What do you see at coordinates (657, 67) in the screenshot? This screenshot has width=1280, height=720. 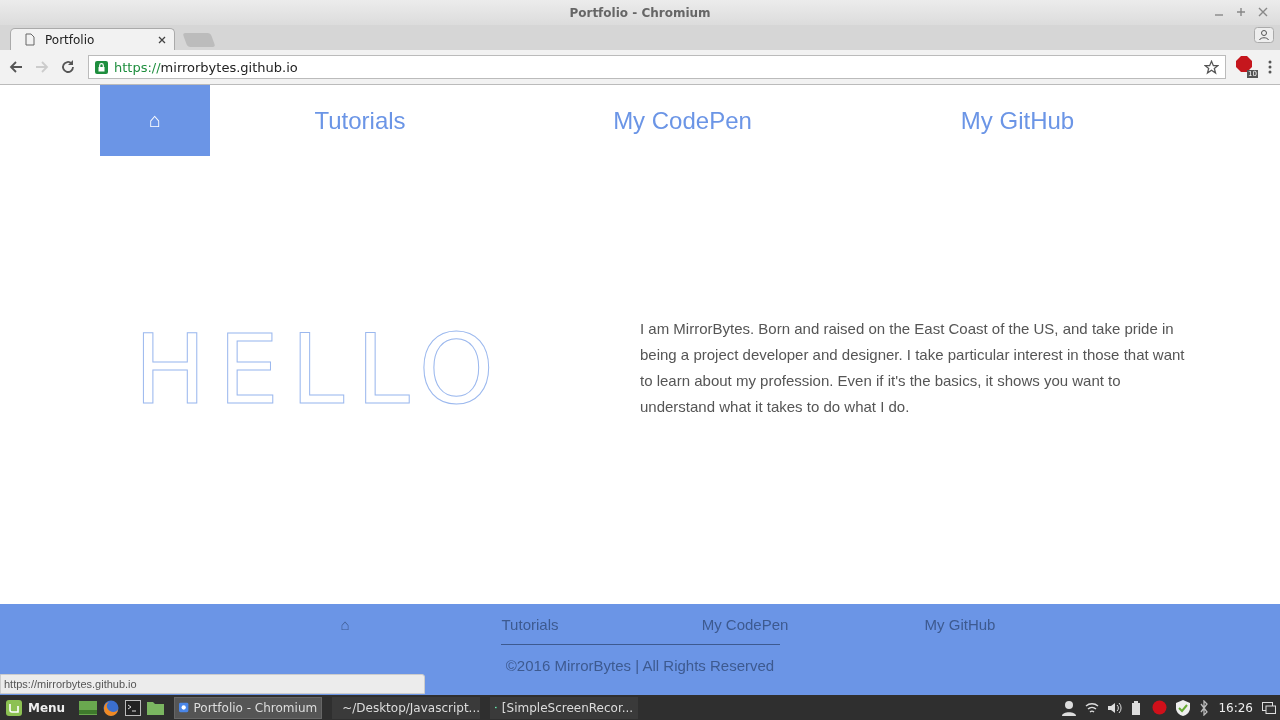 I see `address-bar: https://mirrorbytes.github.io` at bounding box center [657, 67].